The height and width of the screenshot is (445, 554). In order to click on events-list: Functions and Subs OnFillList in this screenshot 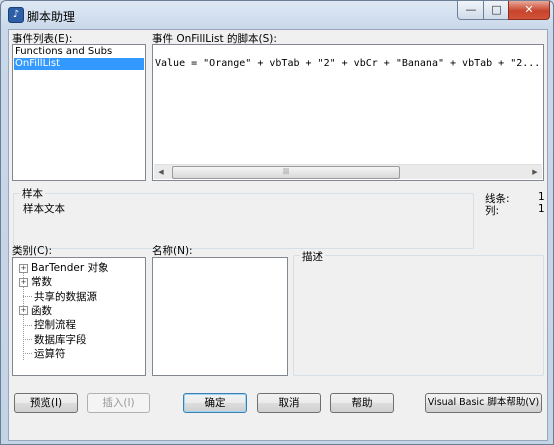, I will do `click(79, 112)`.